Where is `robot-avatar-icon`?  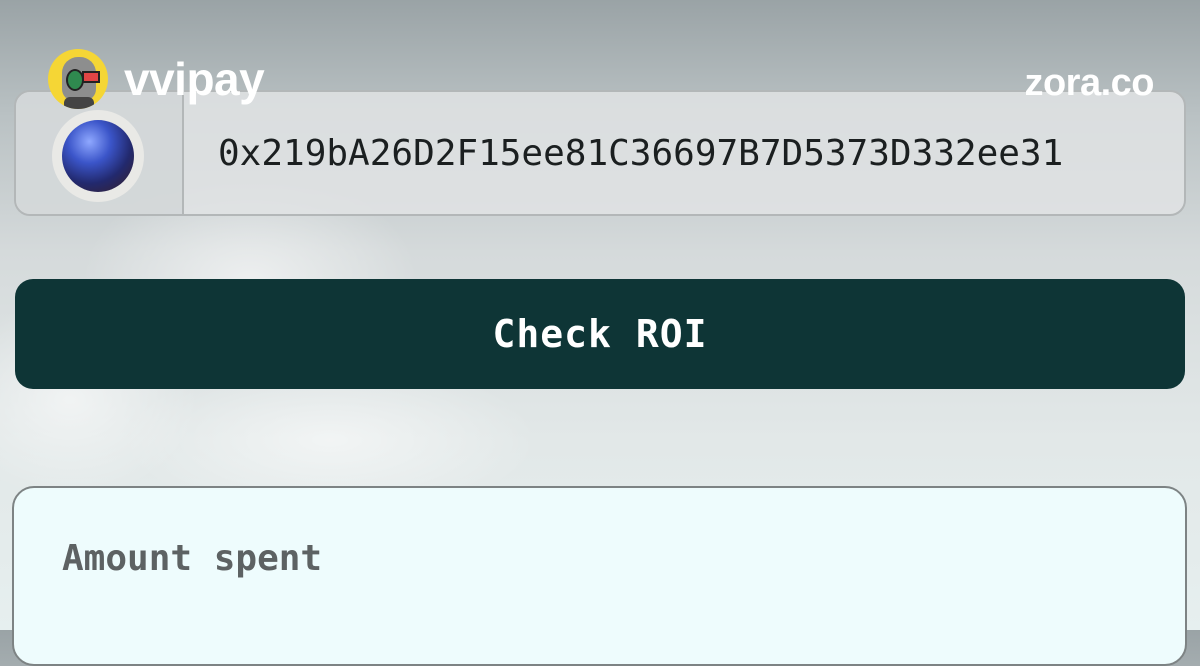 robot-avatar-icon is located at coordinates (78, 79).